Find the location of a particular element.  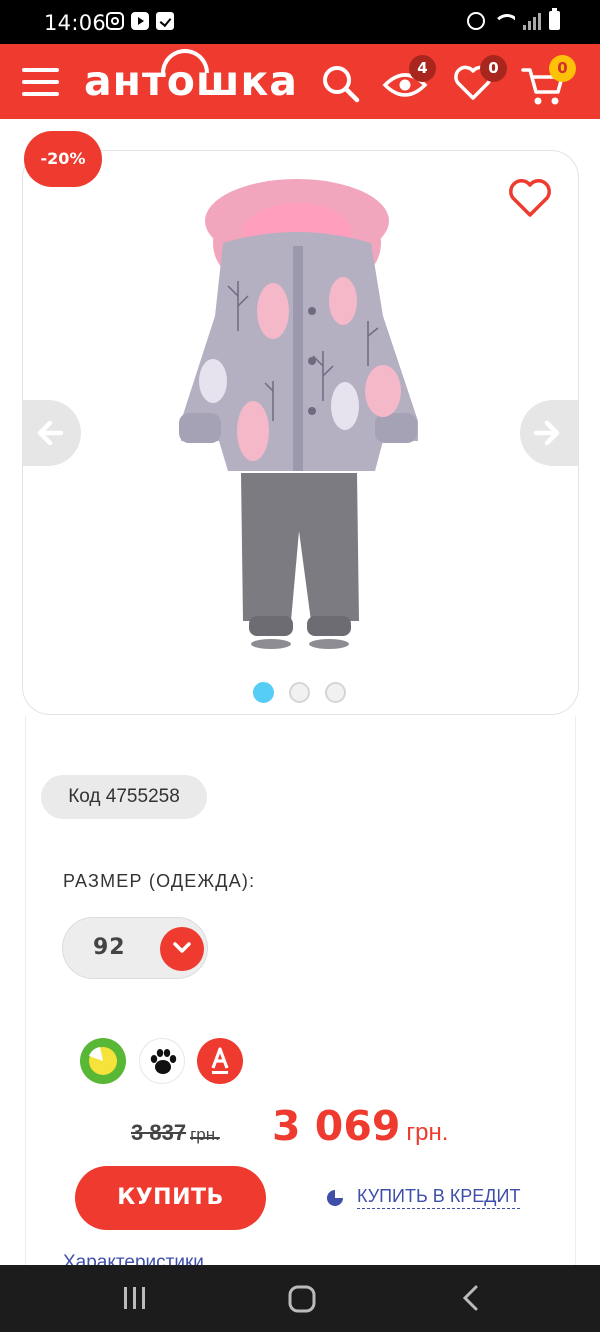

gallery-next-button is located at coordinates (549, 433).